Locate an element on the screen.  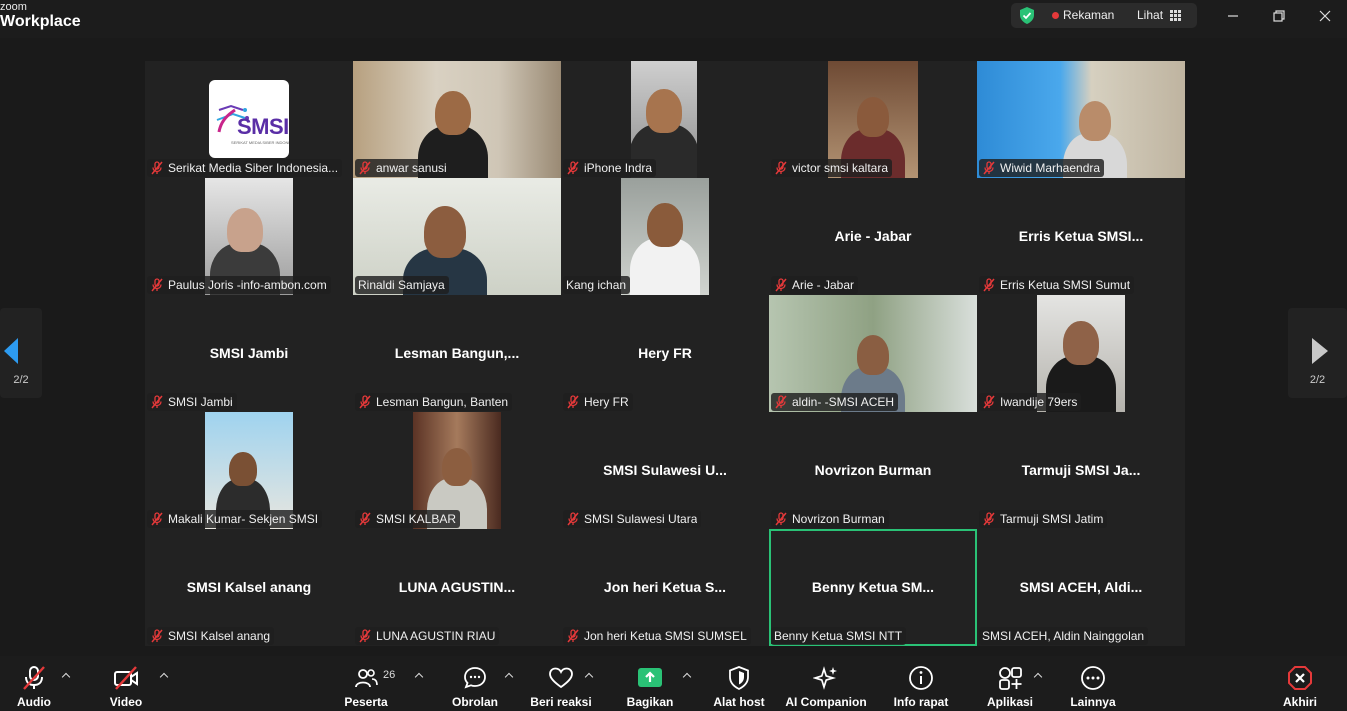
participant-name: SMSI Jambi is located at coordinates (200, 402).